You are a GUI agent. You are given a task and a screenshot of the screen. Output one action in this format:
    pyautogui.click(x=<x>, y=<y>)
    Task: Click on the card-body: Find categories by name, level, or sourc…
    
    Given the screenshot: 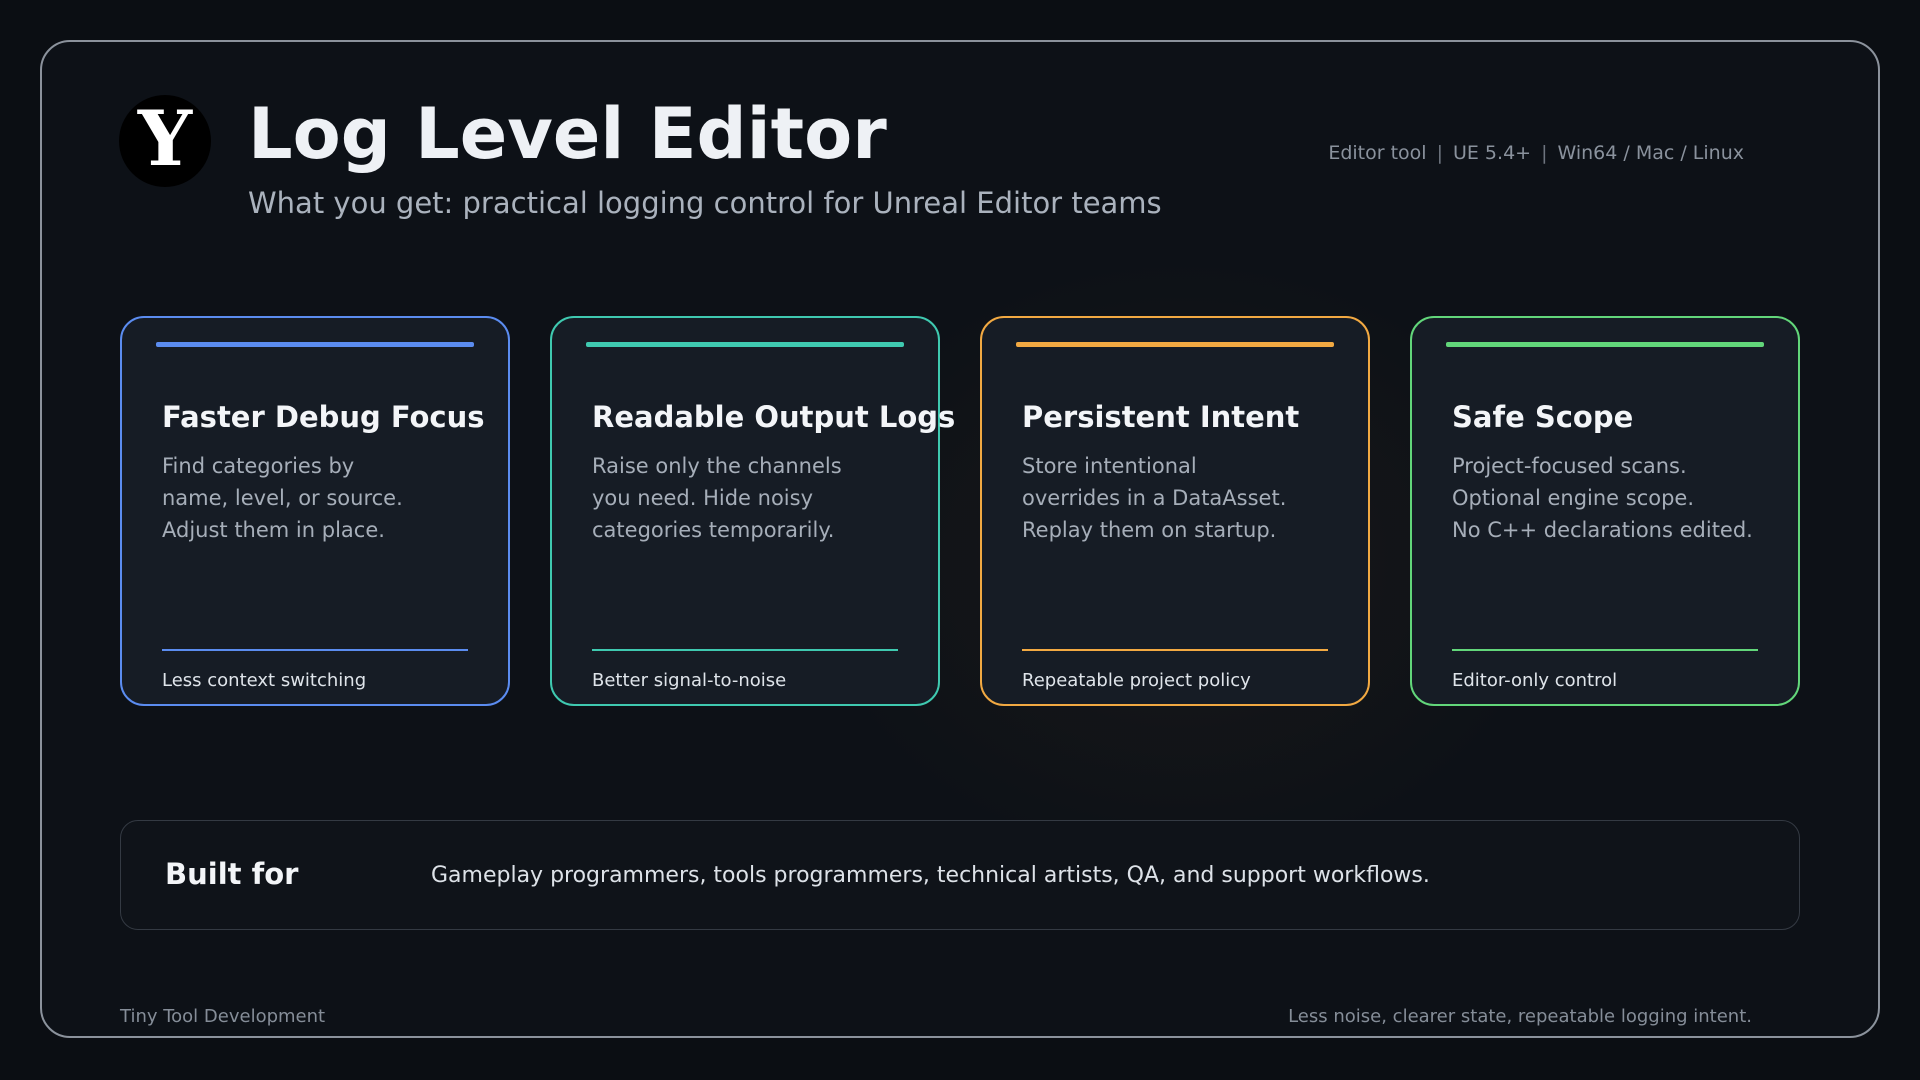 What is the action you would take?
    pyautogui.click(x=327, y=498)
    